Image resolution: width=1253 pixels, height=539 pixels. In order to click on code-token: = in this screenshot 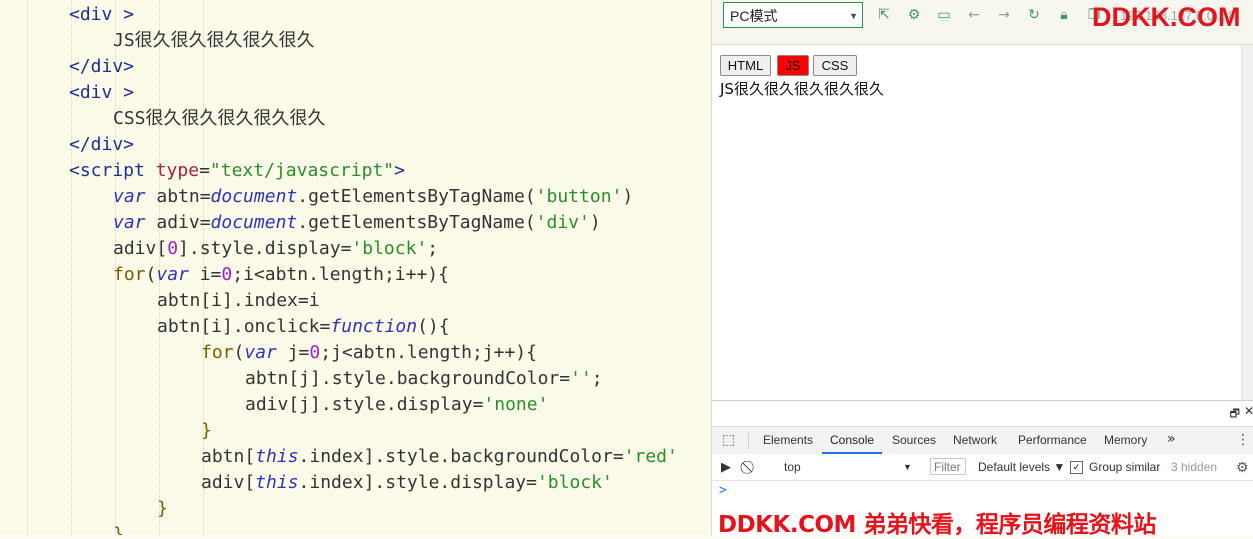, I will do `click(204, 170)`.